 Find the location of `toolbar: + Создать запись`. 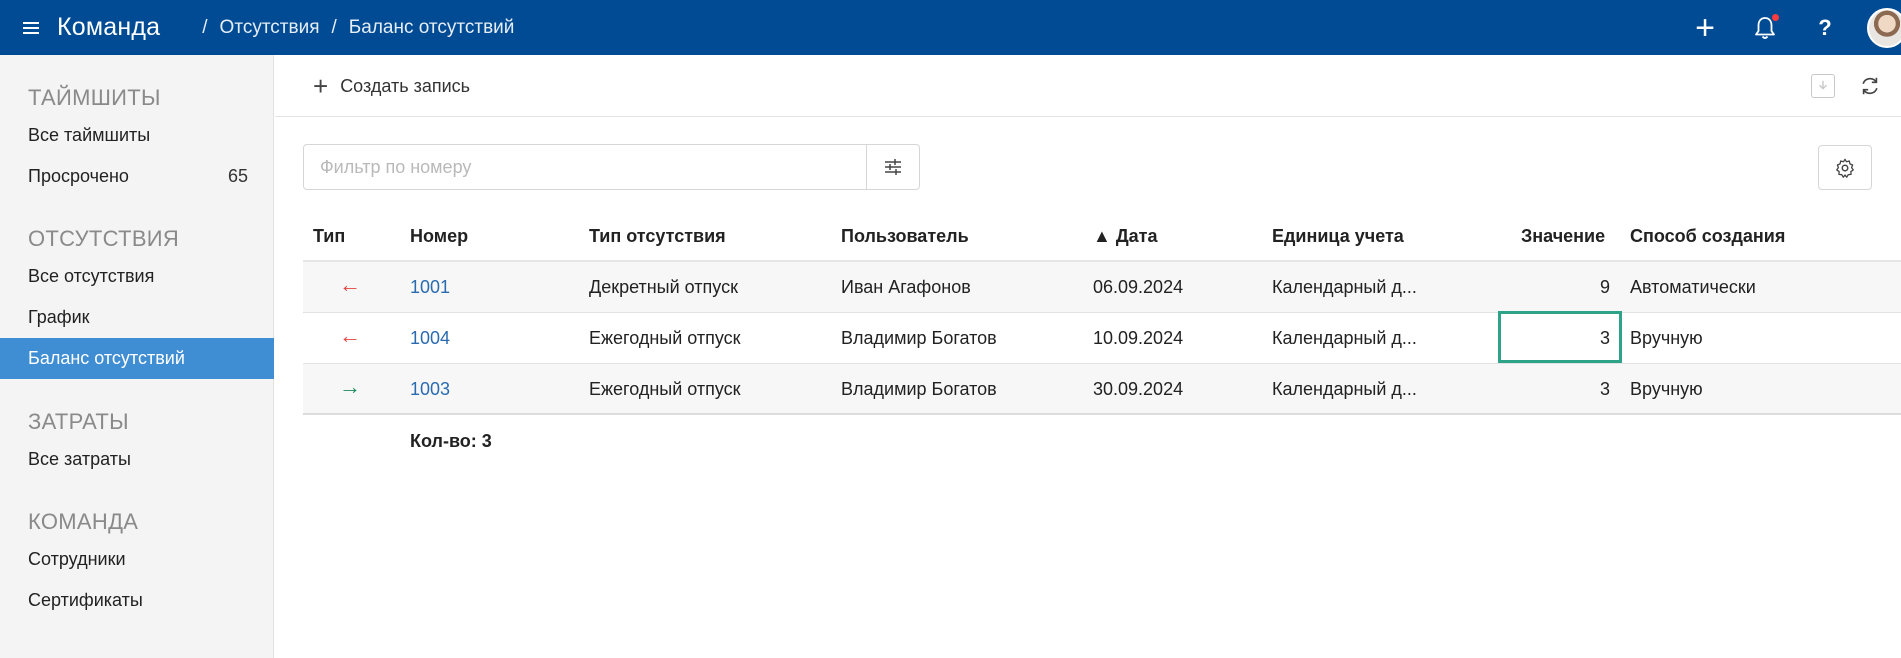

toolbar: + Создать запись is located at coordinates (1088, 86).